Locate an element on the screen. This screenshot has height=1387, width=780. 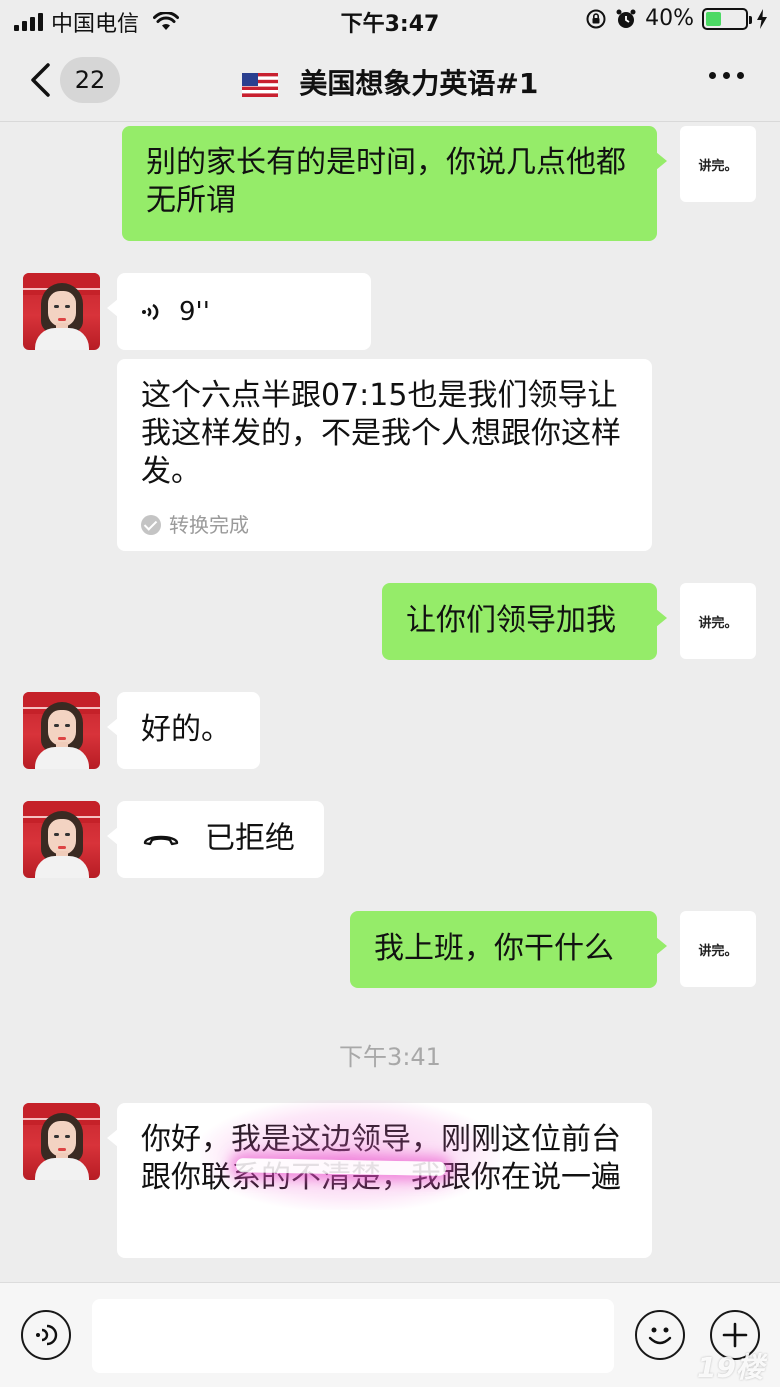
message-text: 别的家长有的是时间，你说几点他都无所谓 is located at coordinates (386, 181).